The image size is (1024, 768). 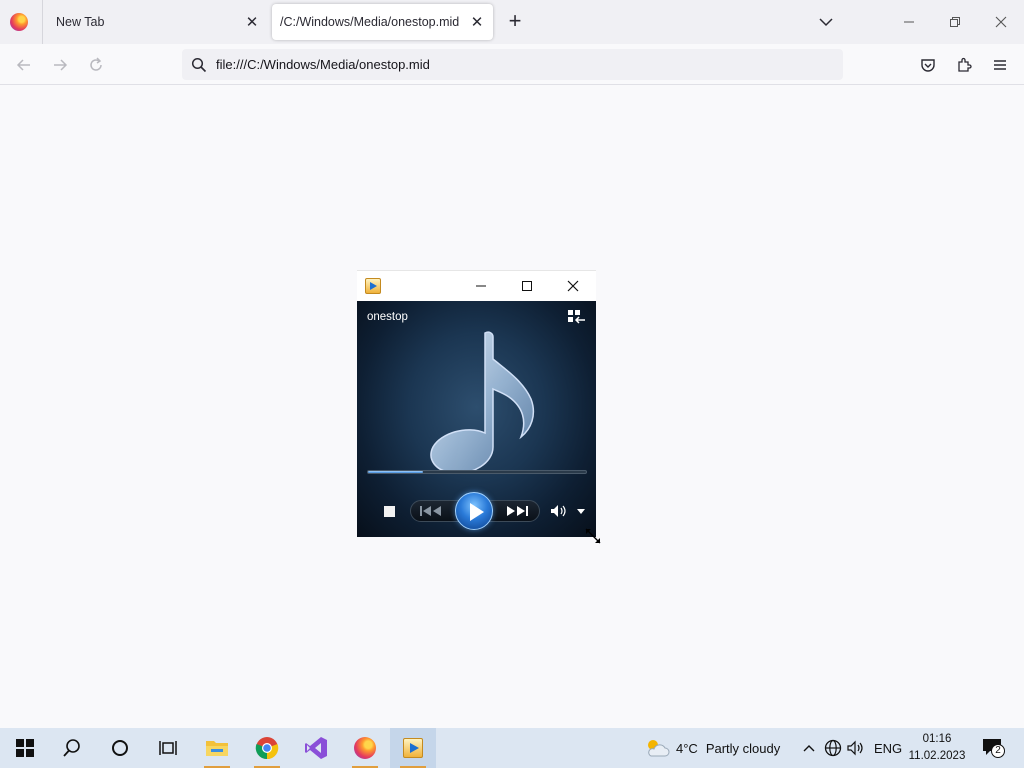 What do you see at coordinates (60, 65) in the screenshot?
I see `forward-button` at bounding box center [60, 65].